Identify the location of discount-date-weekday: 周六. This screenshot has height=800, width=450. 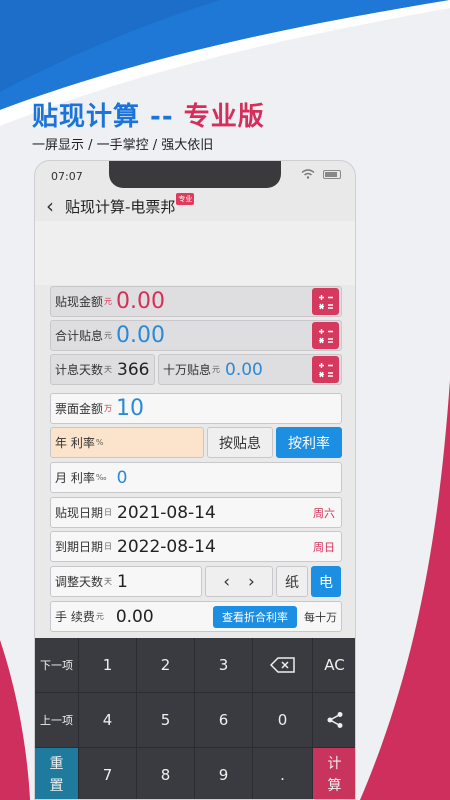
(324, 513).